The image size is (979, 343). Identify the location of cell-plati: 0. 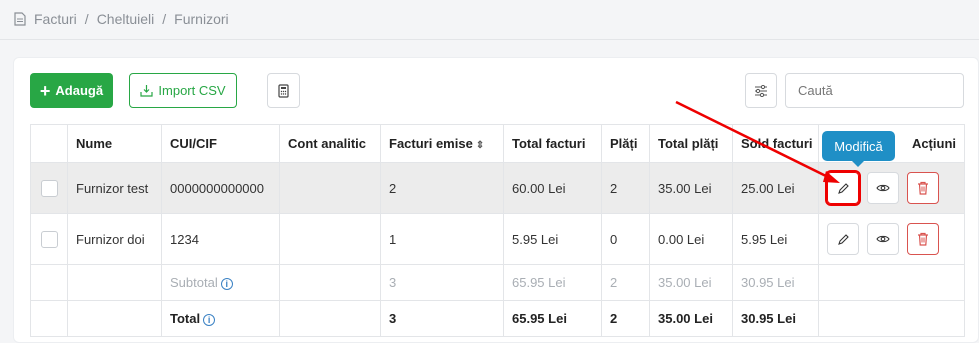
(625, 239).